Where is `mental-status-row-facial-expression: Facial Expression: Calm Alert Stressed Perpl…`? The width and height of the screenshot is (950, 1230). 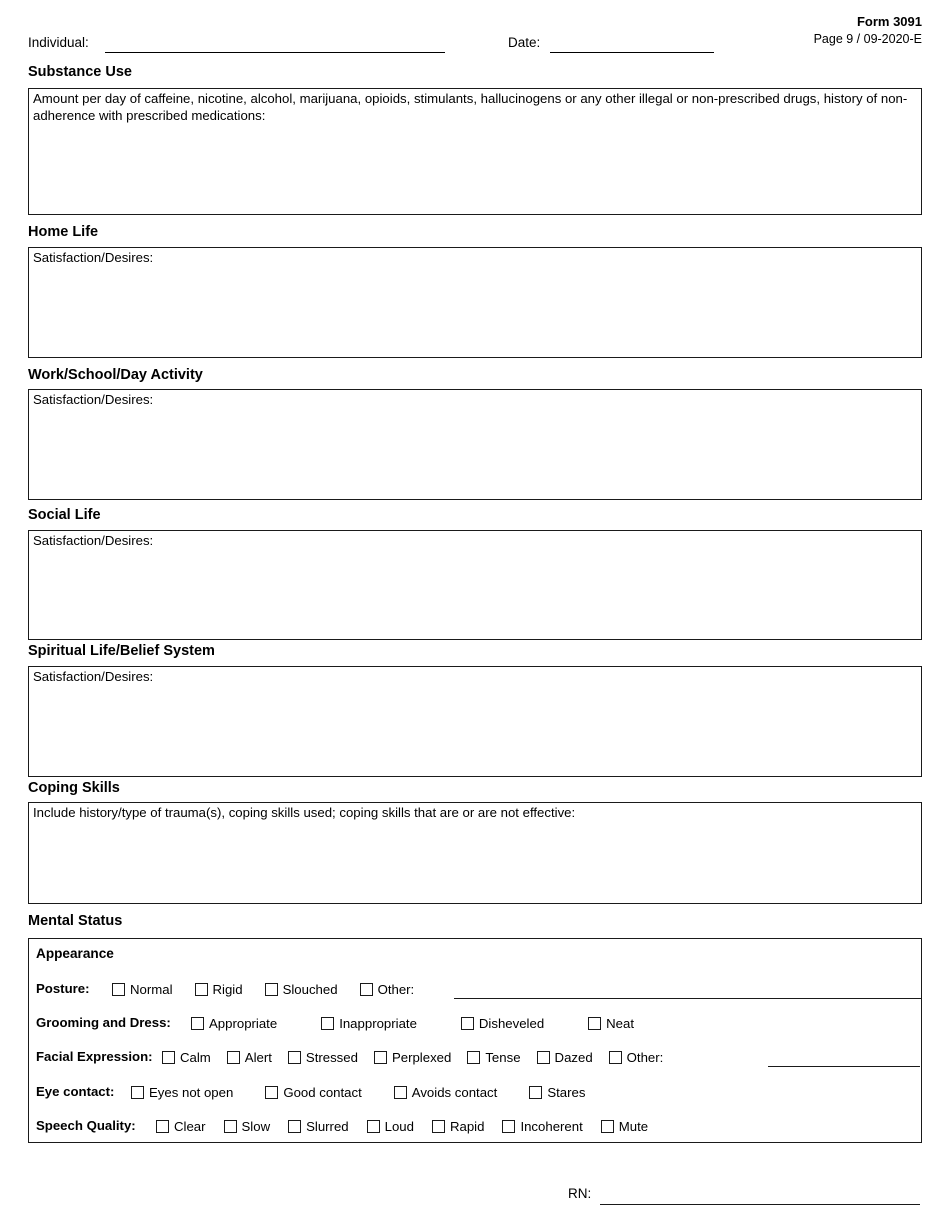 mental-status-row-facial-expression: Facial Expression: Calm Alert Stressed Perpl… is located at coordinates (478, 1057).